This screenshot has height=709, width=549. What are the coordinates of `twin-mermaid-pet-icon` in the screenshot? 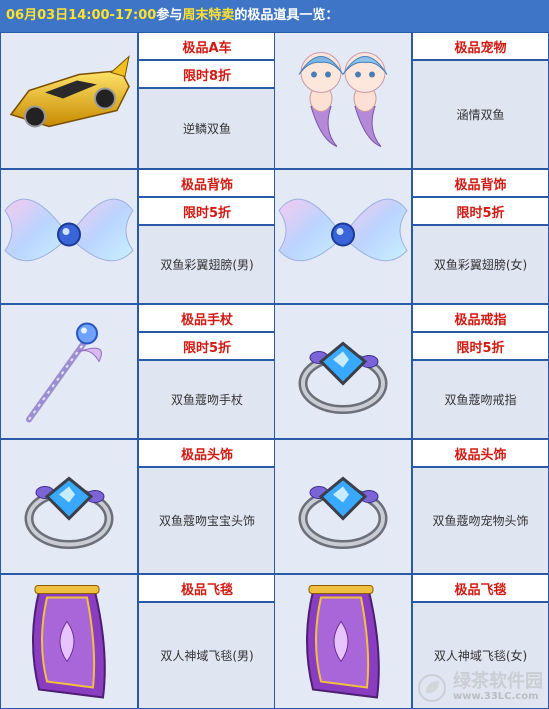 It's located at (343, 99).